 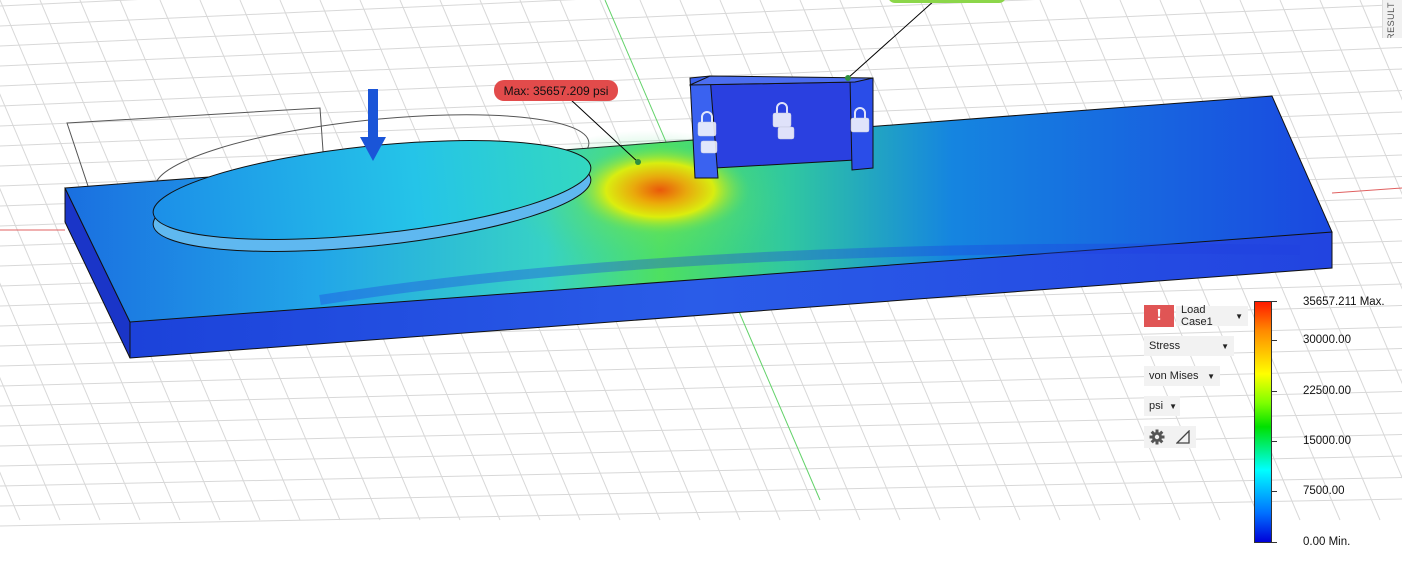 I want to click on result-type-dropdown: Stress ▼, so click(x=1189, y=346).